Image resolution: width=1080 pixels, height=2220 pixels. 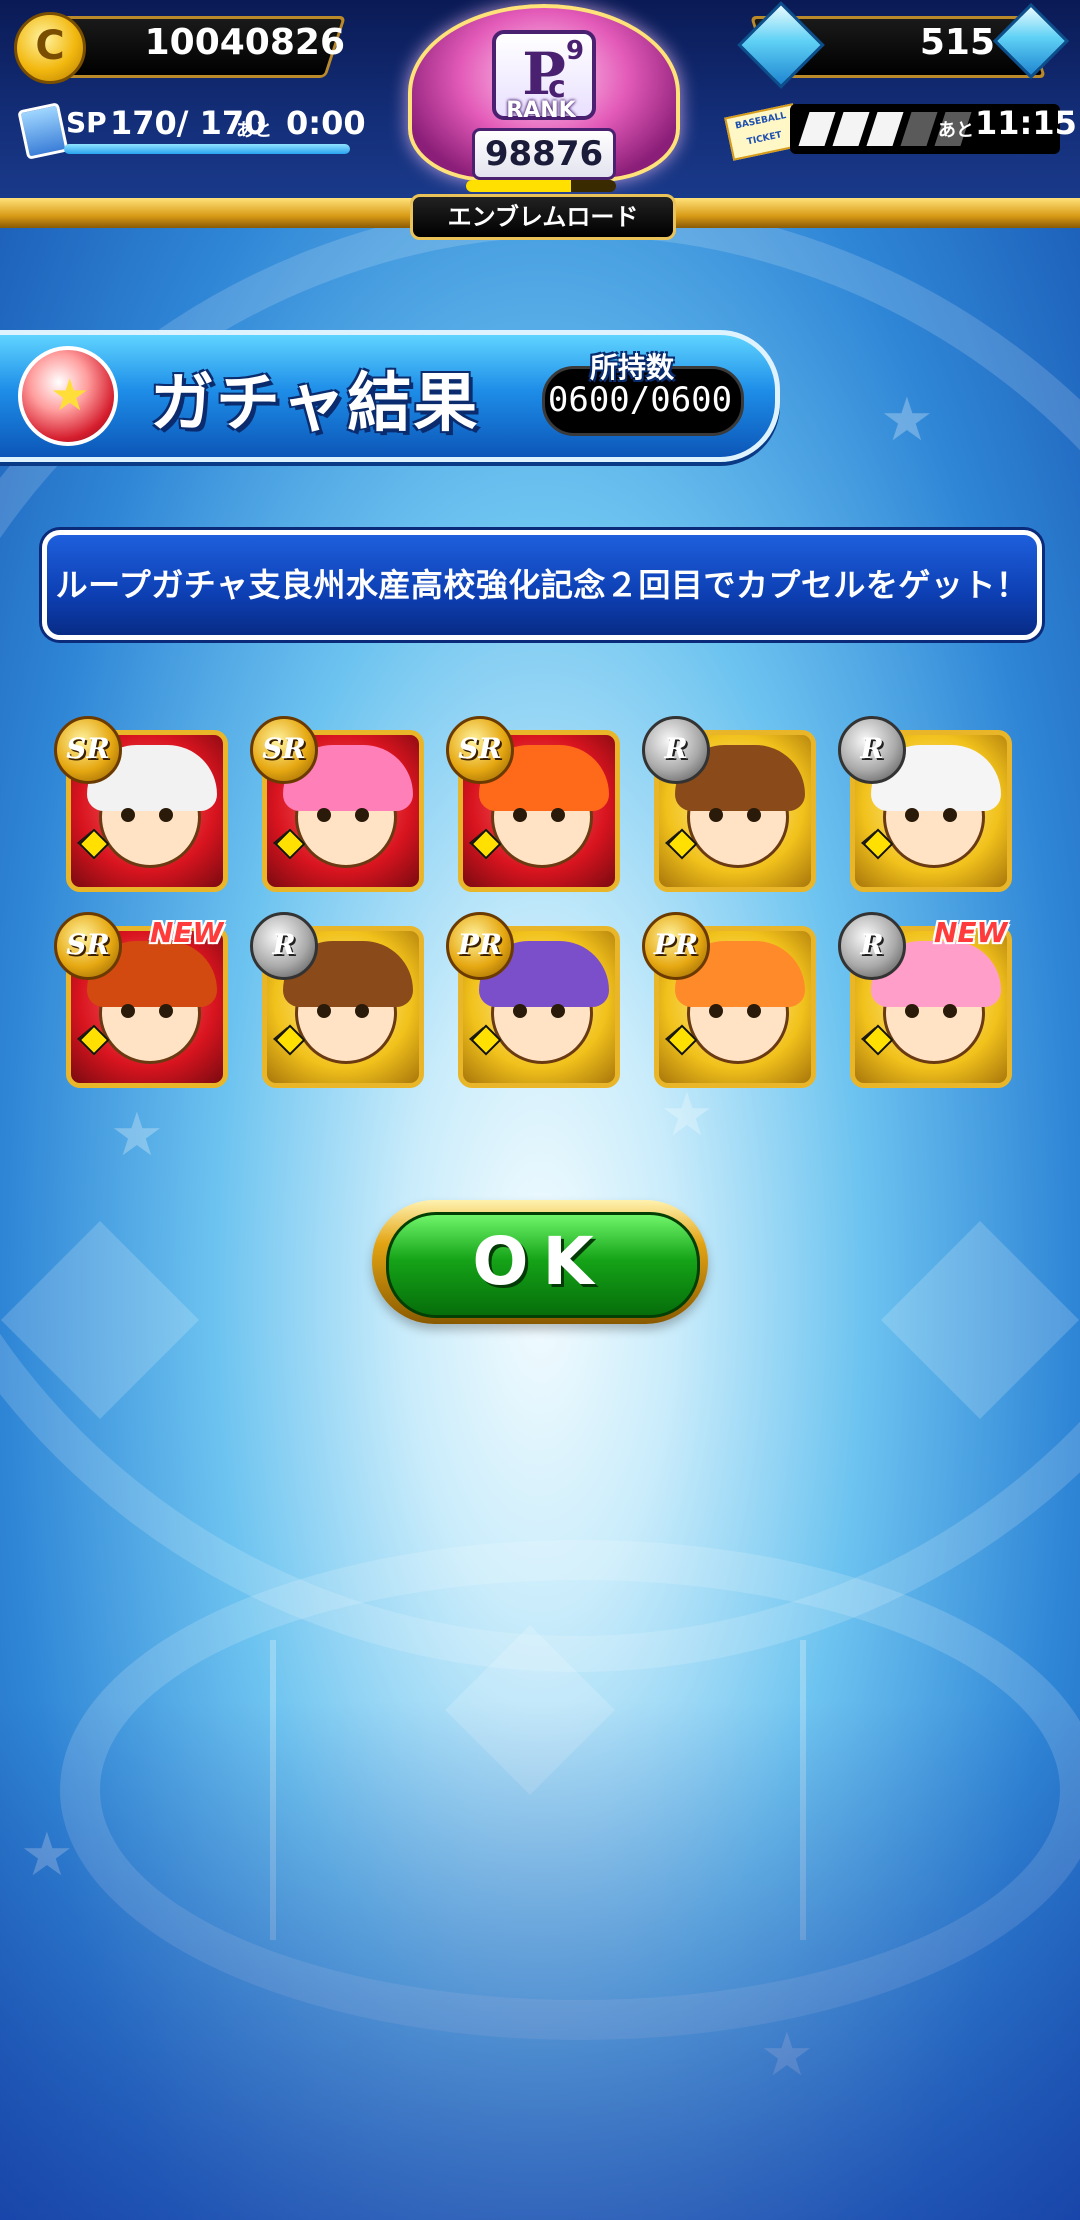 What do you see at coordinates (530, 1710) in the screenshot?
I see `home-plate` at bounding box center [530, 1710].